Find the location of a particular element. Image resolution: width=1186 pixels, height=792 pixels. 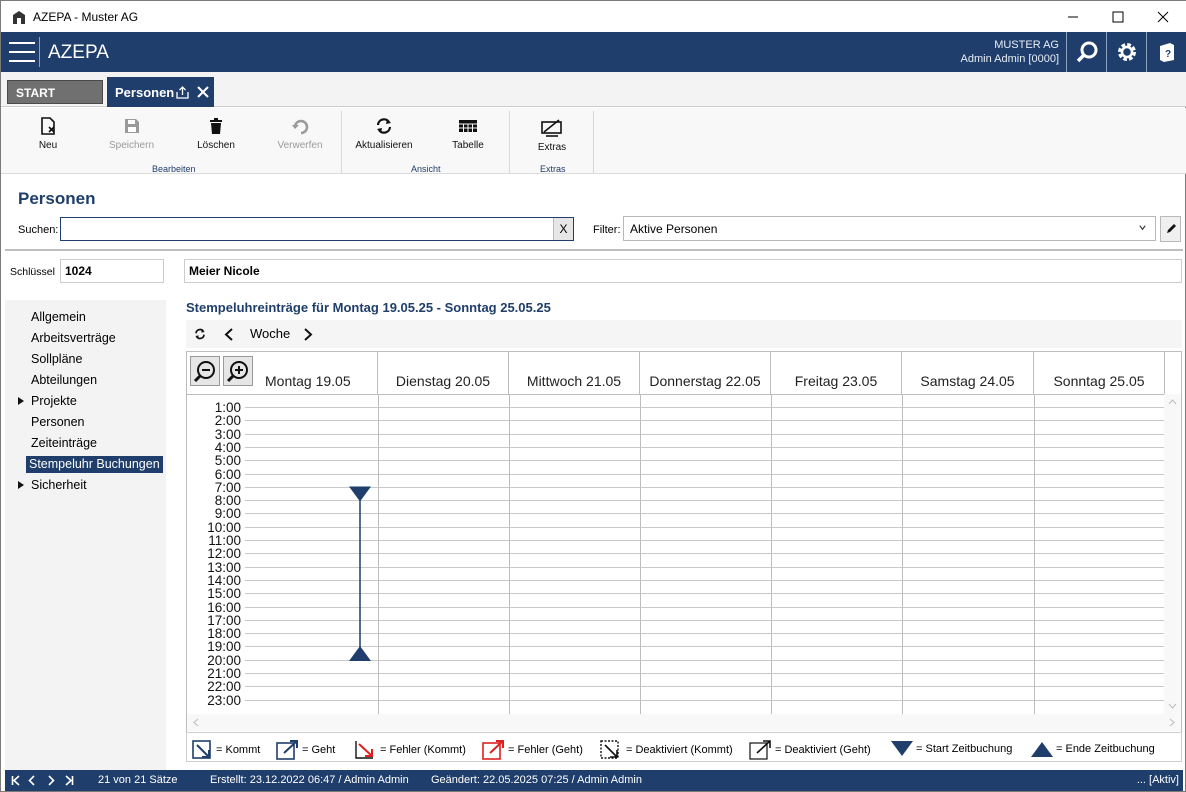

refresh-icon is located at coordinates (200, 334).